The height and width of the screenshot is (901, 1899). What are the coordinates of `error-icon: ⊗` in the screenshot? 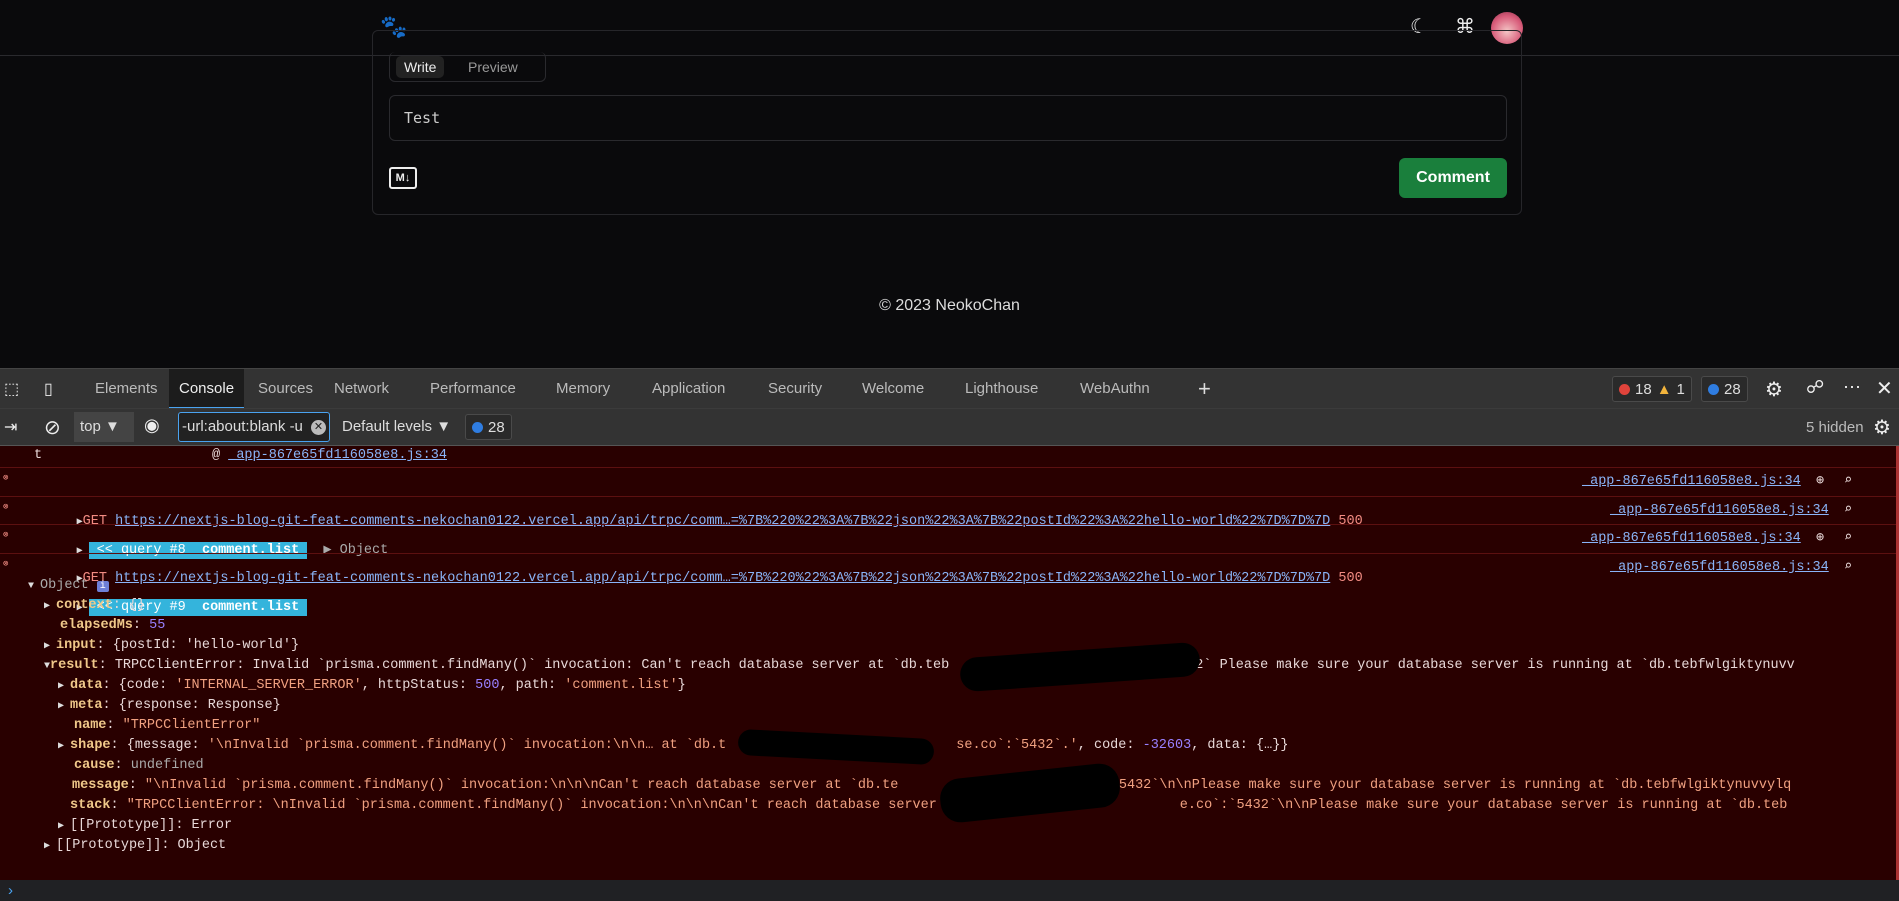 It's located at (6, 507).